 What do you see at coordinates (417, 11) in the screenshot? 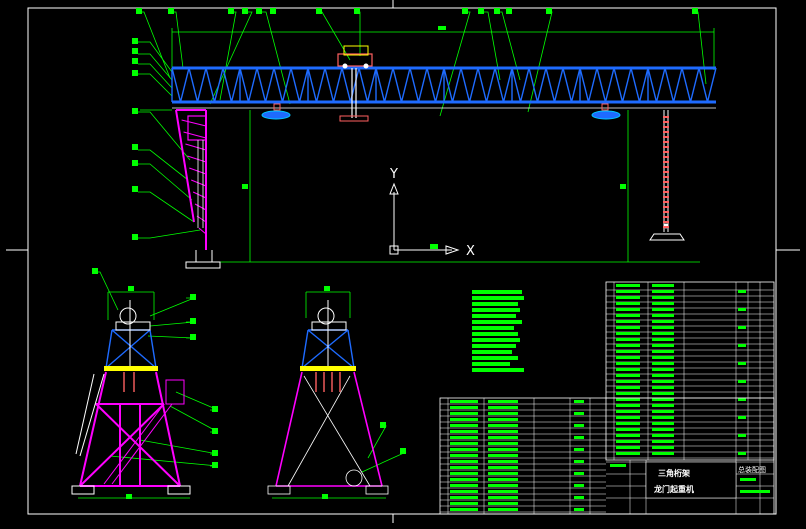
I see `top-leader-tags` at bounding box center [417, 11].